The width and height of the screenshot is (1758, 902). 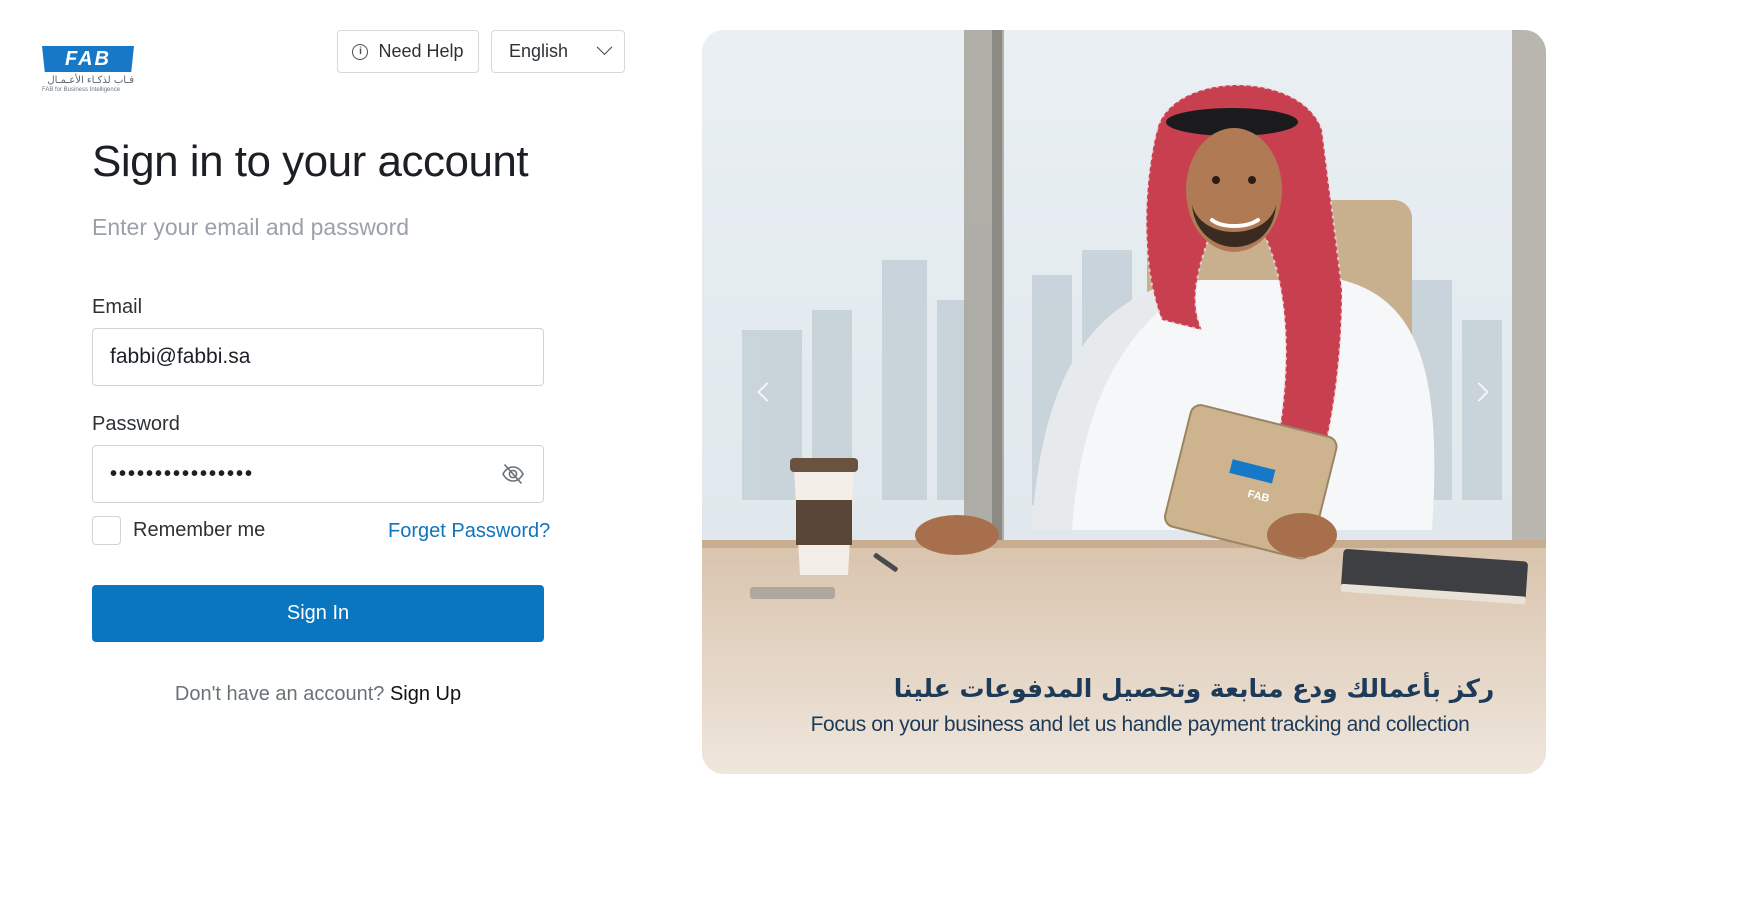 What do you see at coordinates (421, 51) in the screenshot?
I see `need-help-label: Need Help` at bounding box center [421, 51].